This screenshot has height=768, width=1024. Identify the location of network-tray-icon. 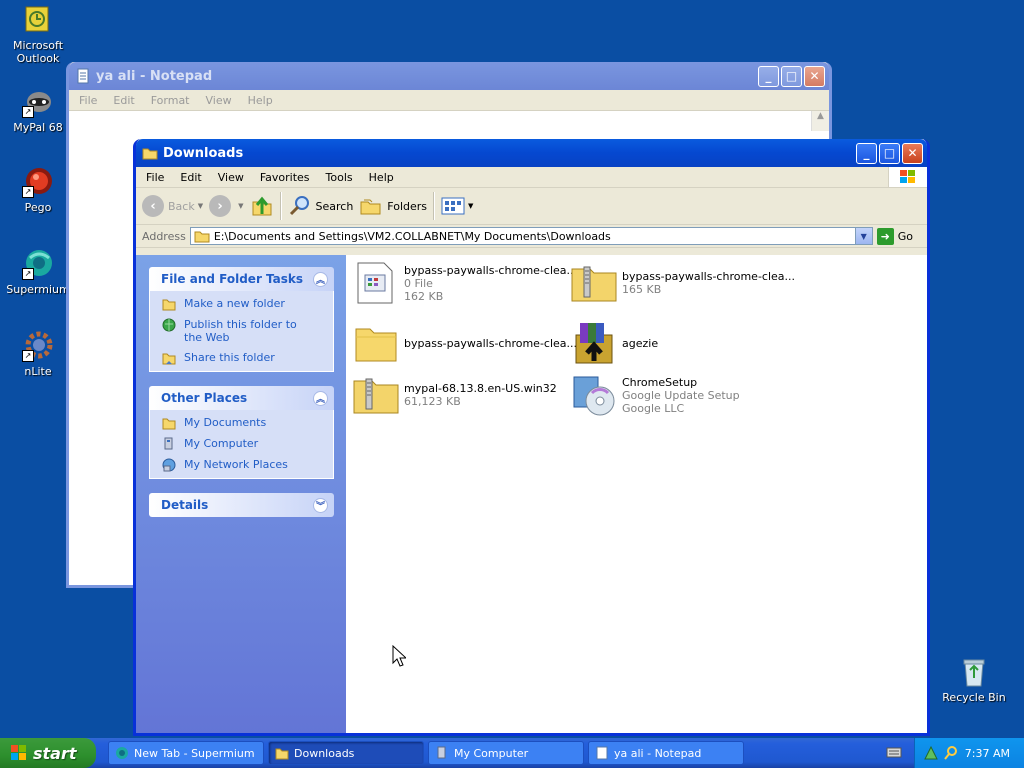
(931, 753).